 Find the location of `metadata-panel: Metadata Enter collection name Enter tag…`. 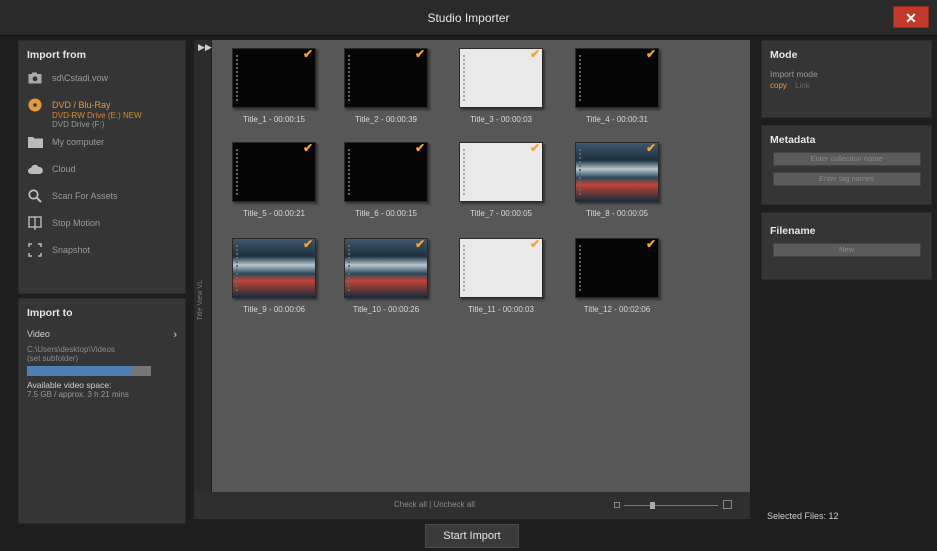

metadata-panel: Metadata Enter collection name Enter tag… is located at coordinates (846, 165).